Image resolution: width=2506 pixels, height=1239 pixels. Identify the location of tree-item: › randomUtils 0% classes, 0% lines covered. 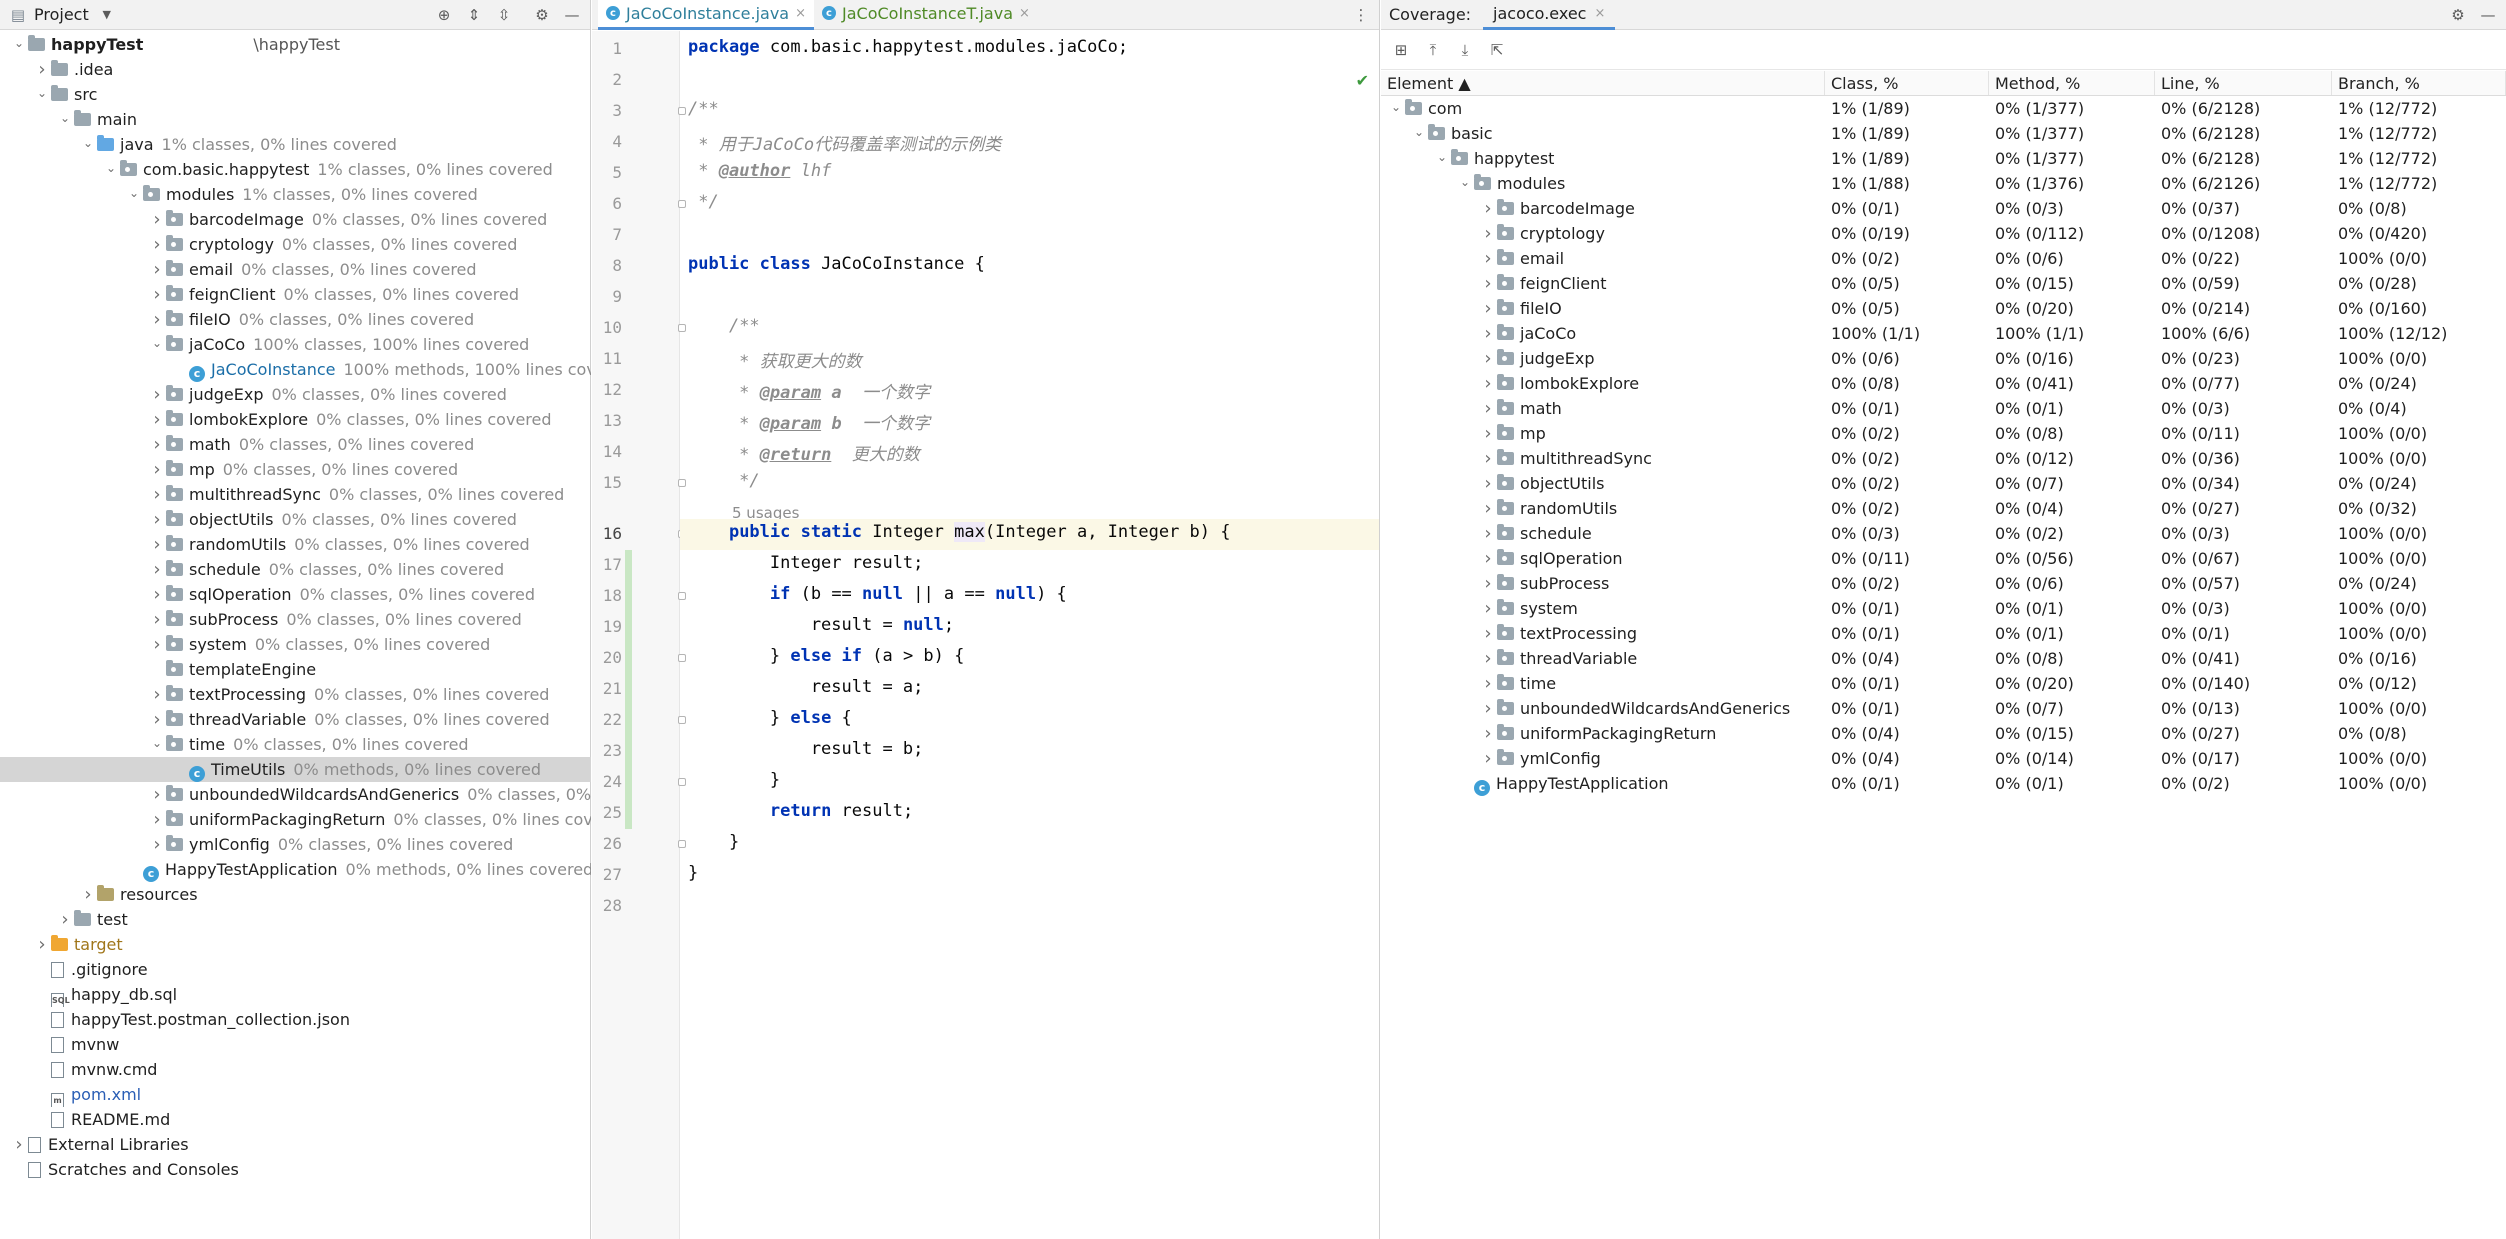
(295, 544).